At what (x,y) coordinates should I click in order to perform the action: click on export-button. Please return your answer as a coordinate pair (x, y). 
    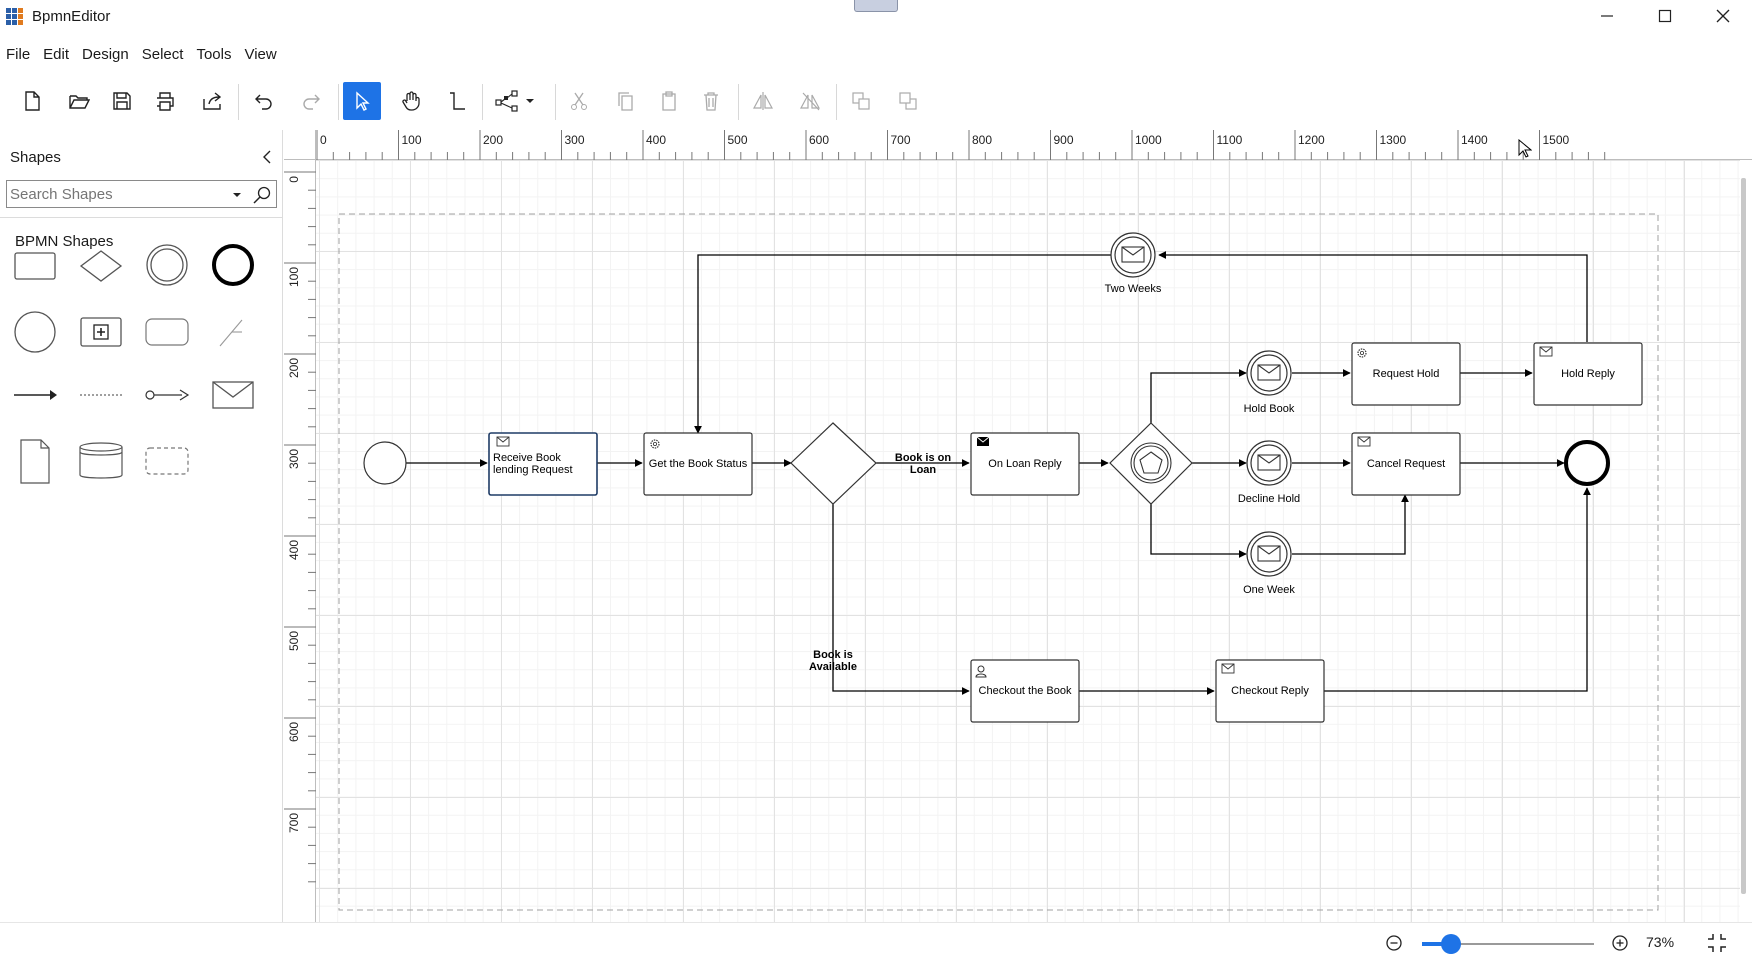
    Looking at the image, I should click on (212, 101).